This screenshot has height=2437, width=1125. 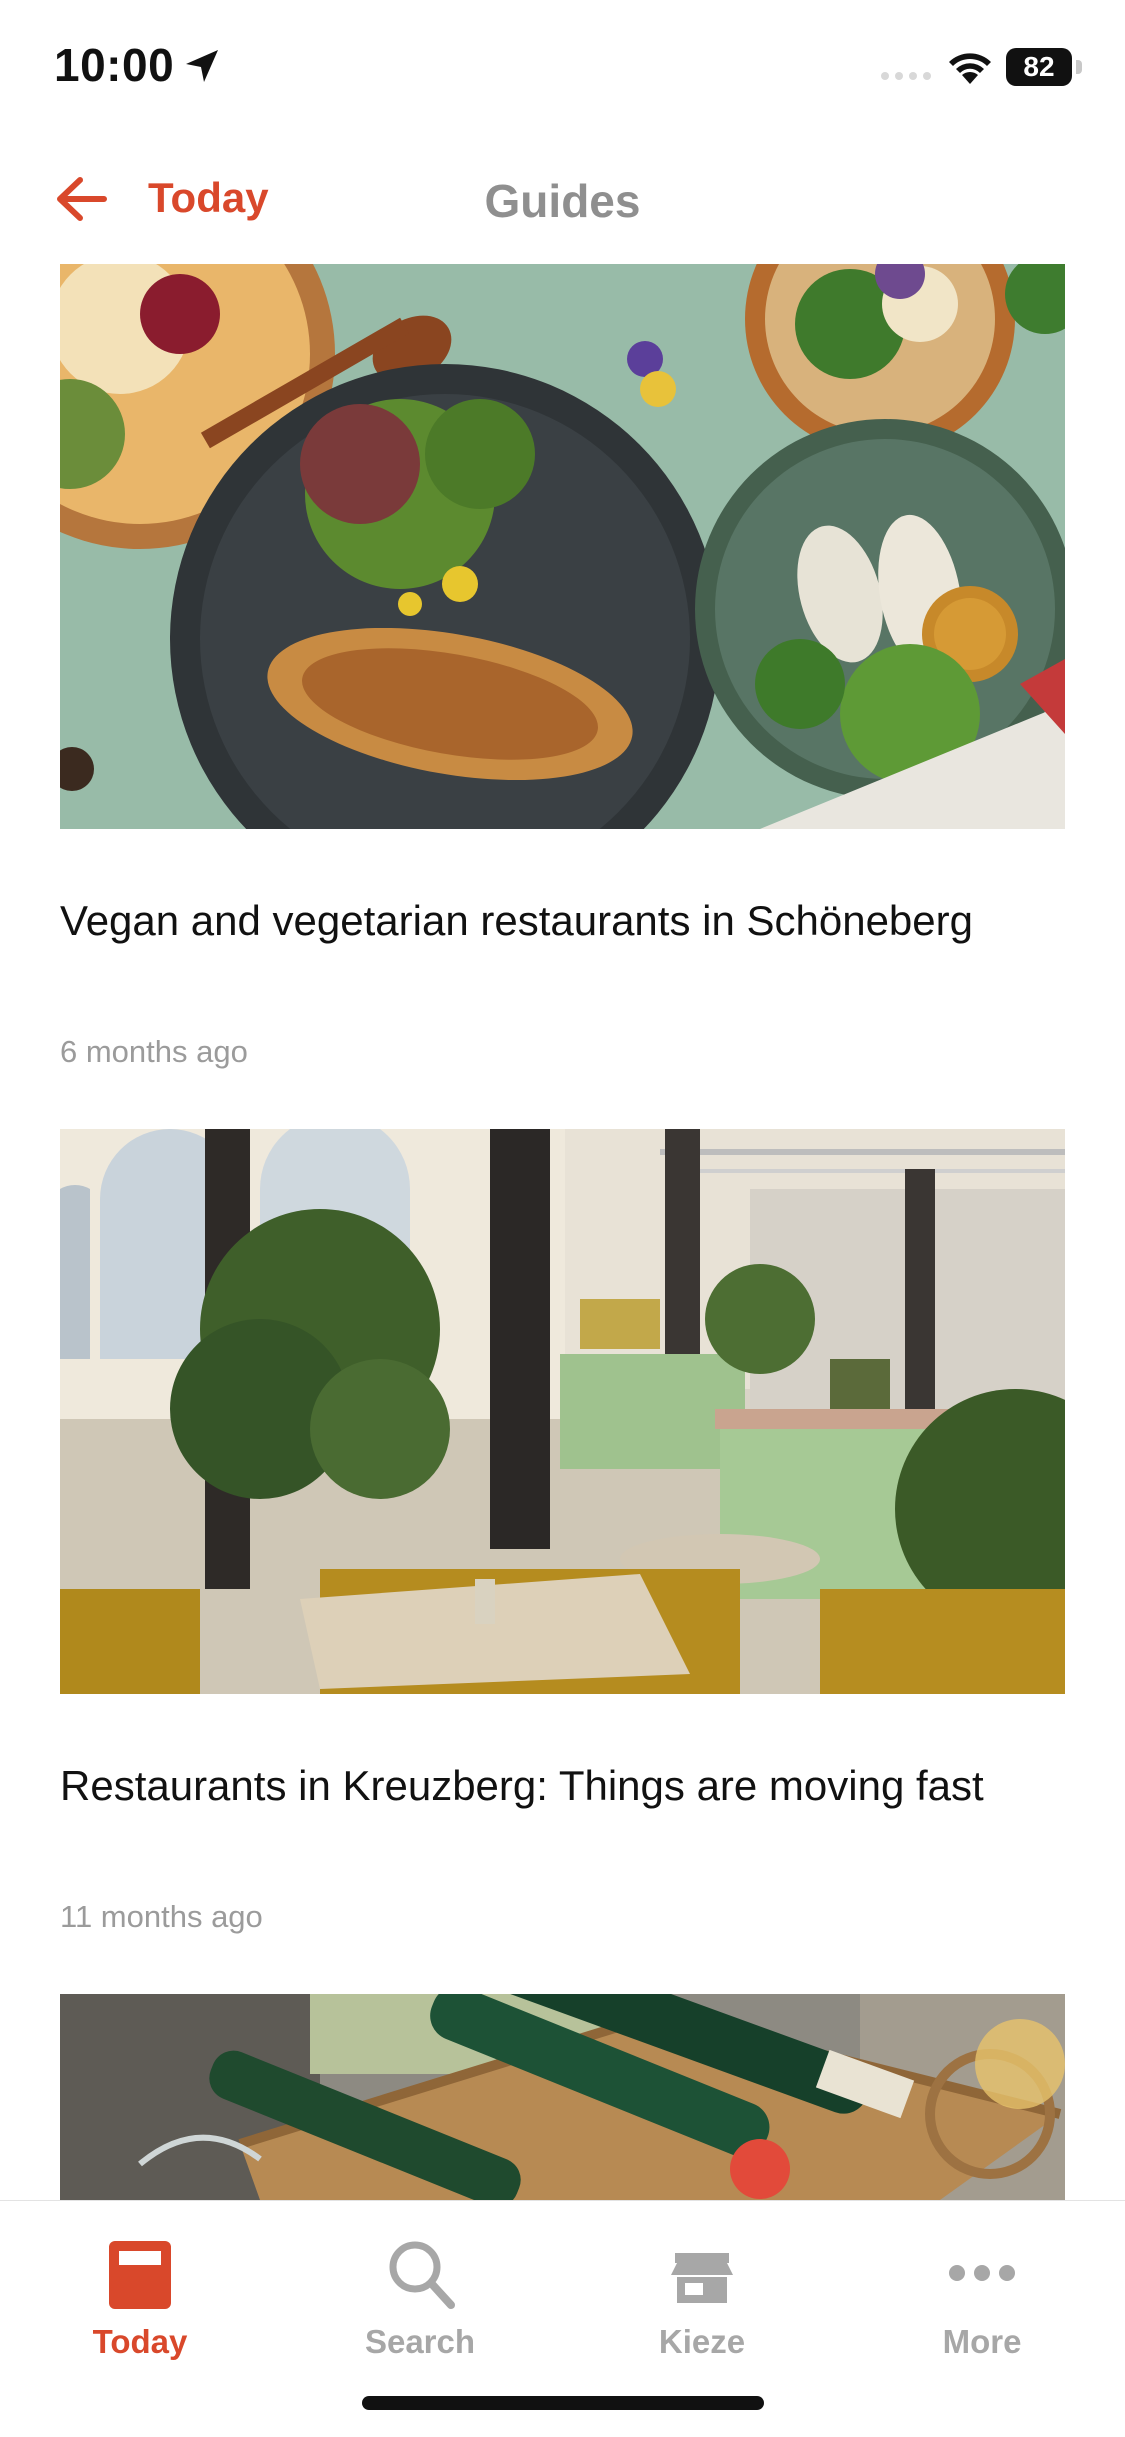 I want to click on article-timestamp: 11 months ago, so click(x=161, y=1916).